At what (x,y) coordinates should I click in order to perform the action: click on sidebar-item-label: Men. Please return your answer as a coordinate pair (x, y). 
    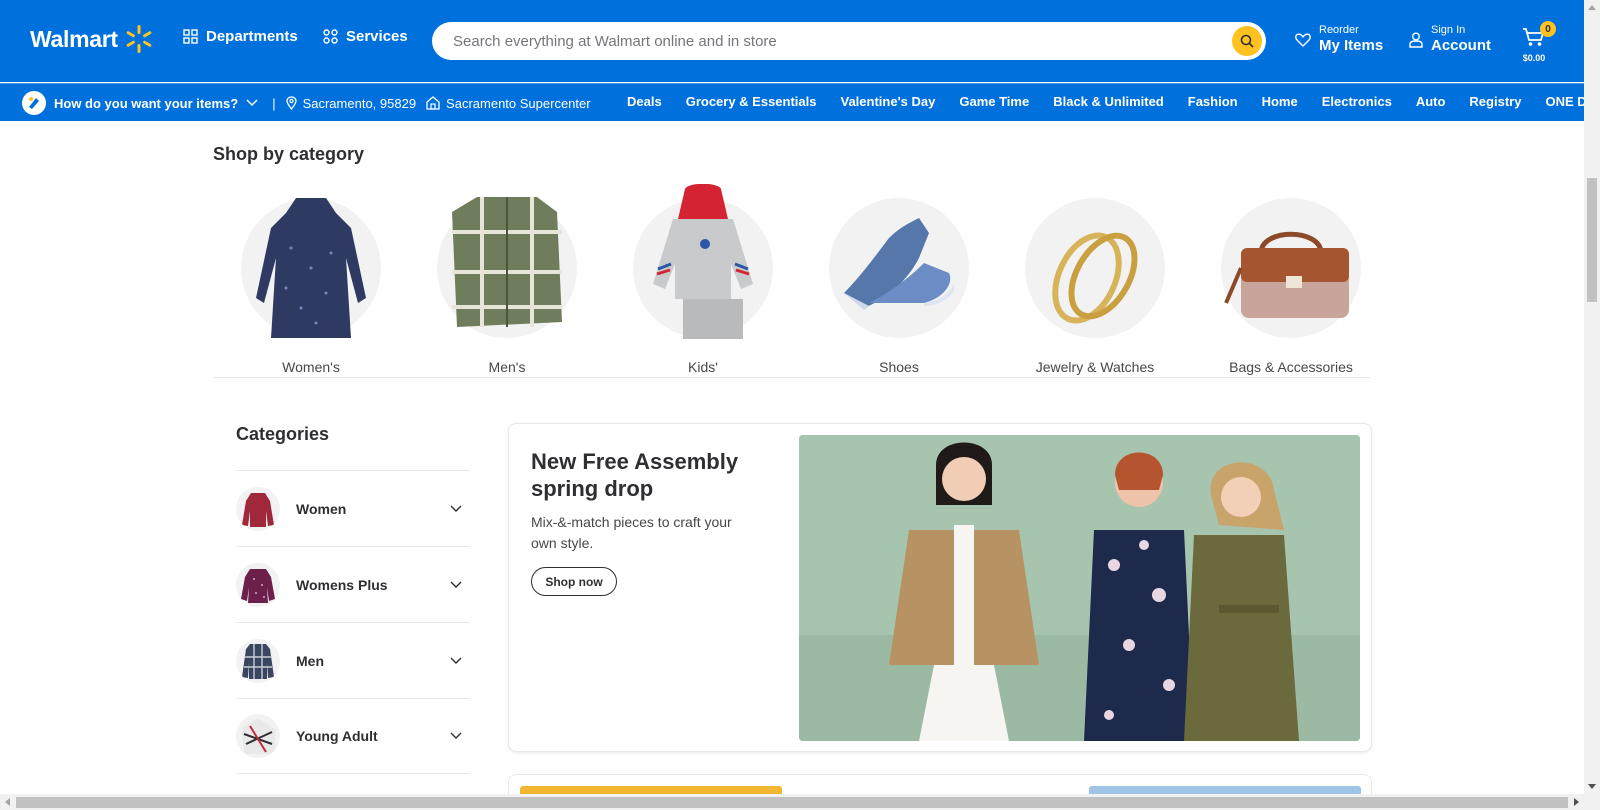
    Looking at the image, I should click on (310, 660).